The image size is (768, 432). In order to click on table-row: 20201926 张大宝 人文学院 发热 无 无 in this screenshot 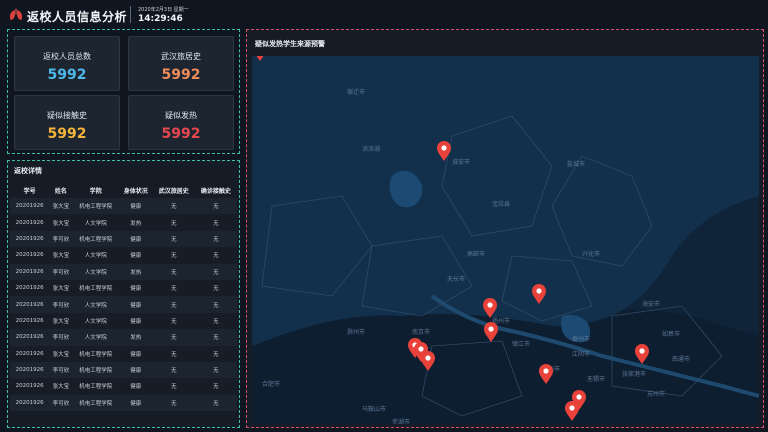, I will do `click(123, 222)`.